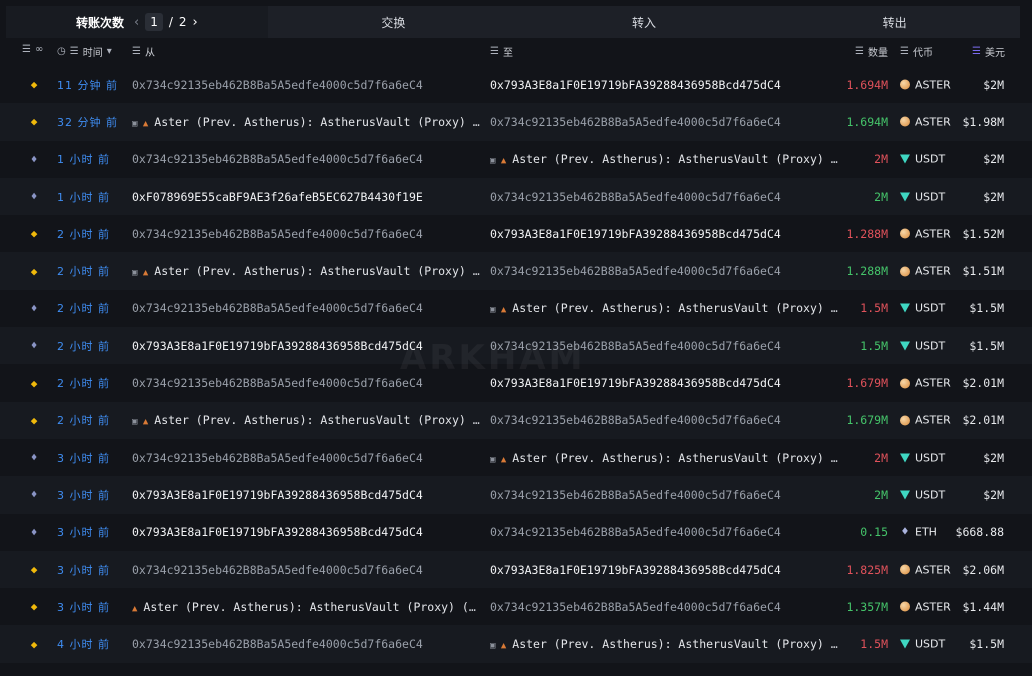 Image resolution: width=1032 pixels, height=676 pixels. Describe the element at coordinates (87, 85) in the screenshot. I see `time-link: 11 分钟 前` at that location.